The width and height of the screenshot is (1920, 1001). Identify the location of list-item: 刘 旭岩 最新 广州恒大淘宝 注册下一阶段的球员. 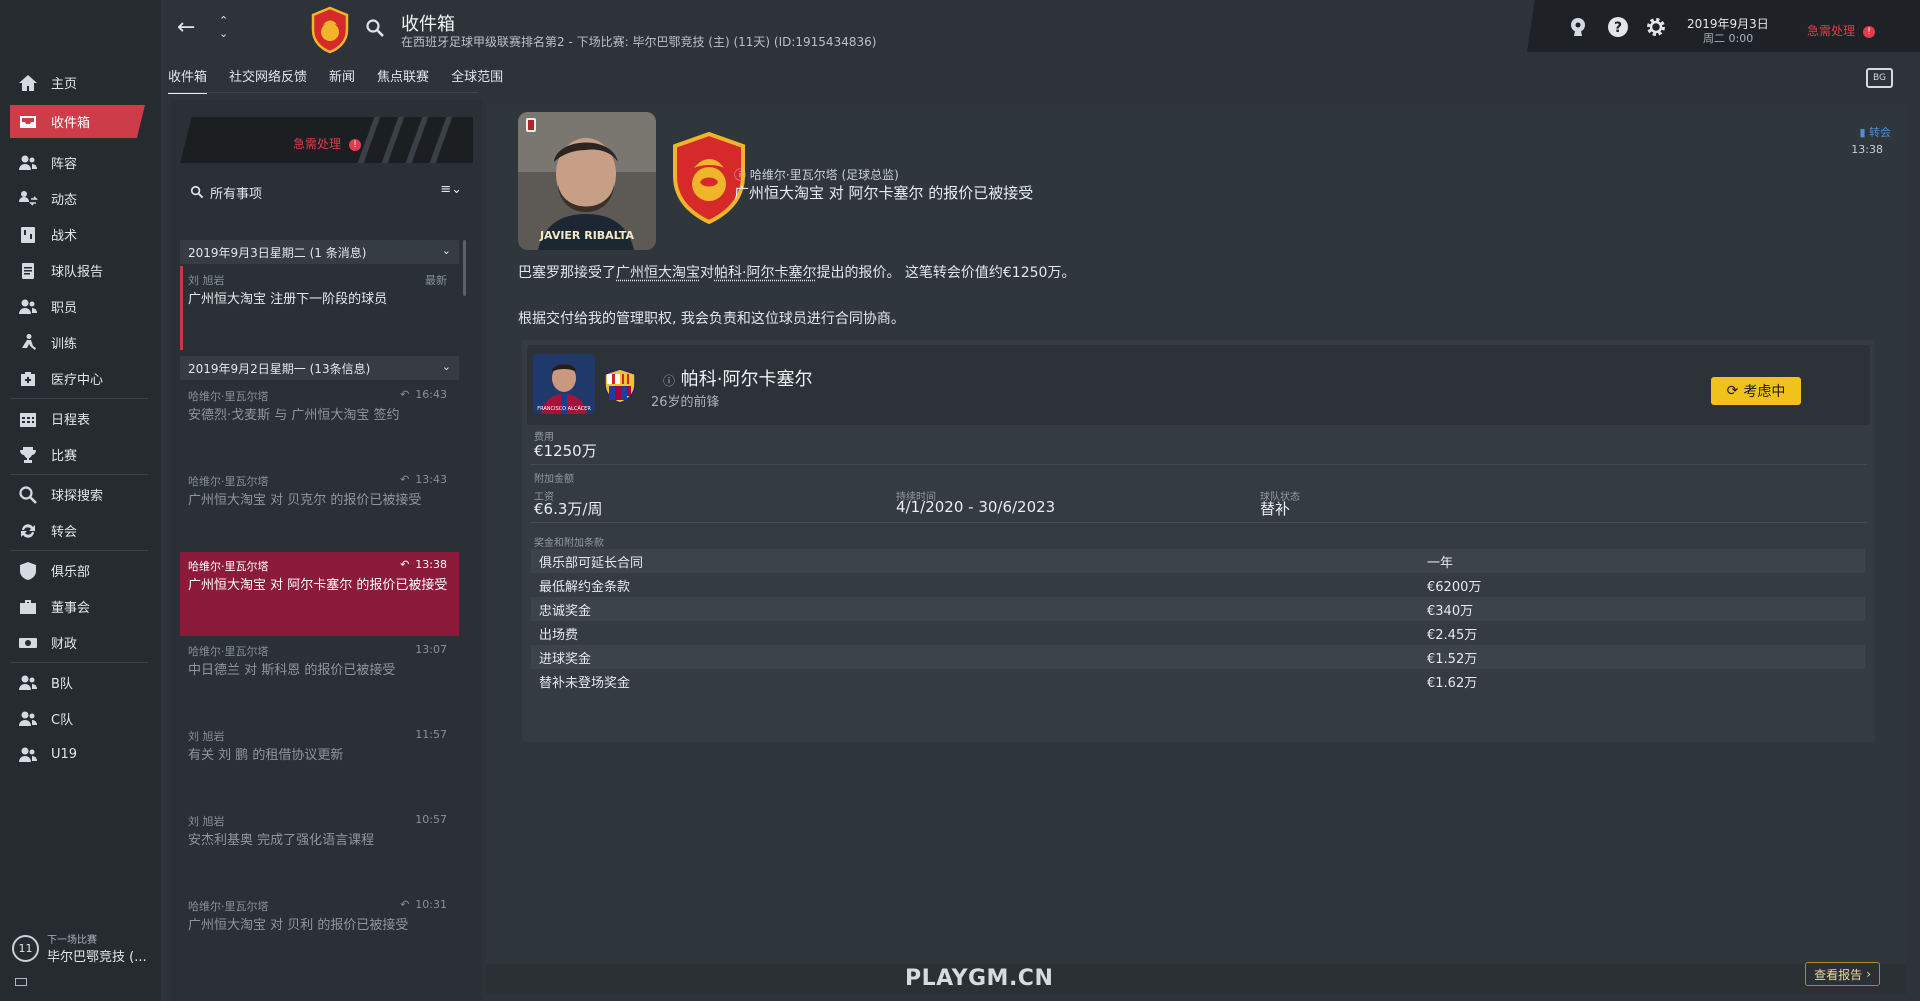
(319, 308).